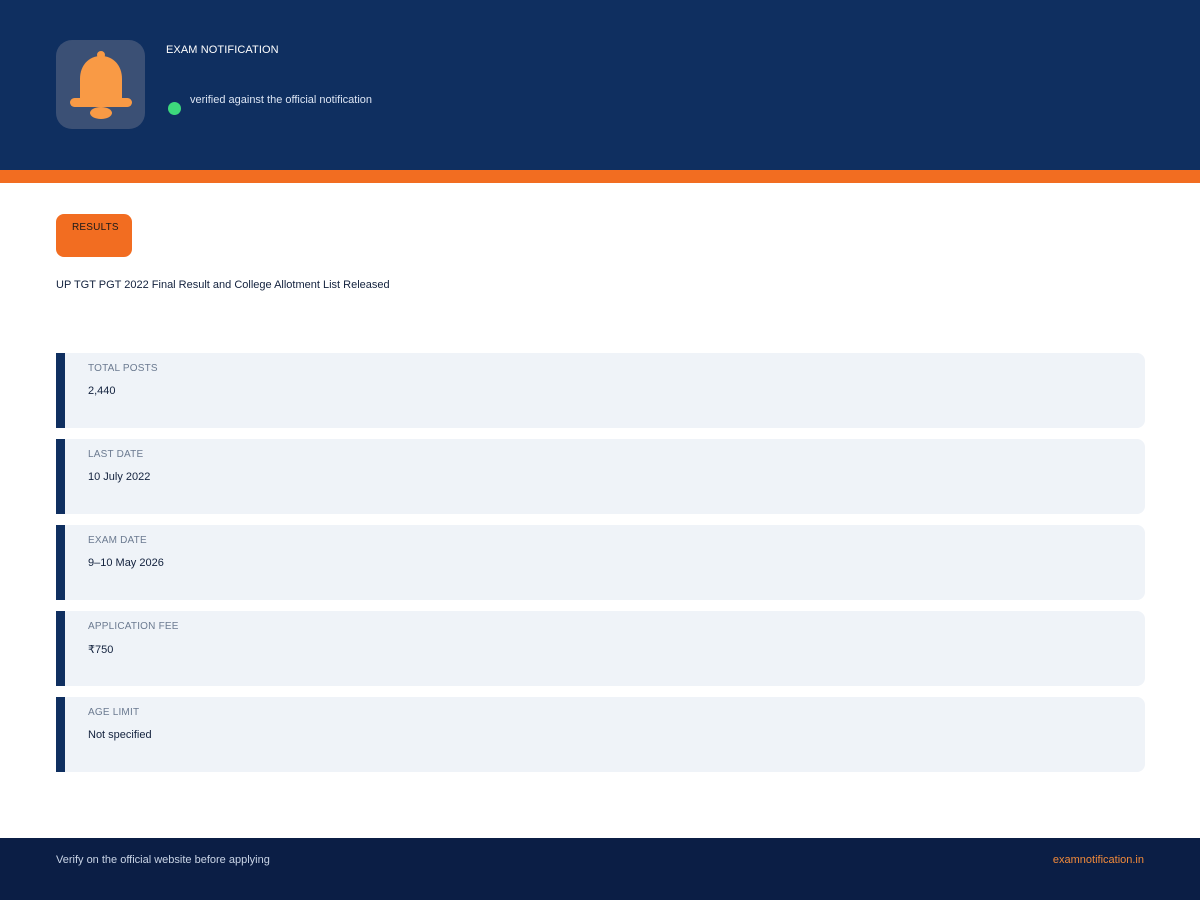 The image size is (1200, 900). Describe the element at coordinates (126, 563) in the screenshot. I see `info-card-value: 9–10 May 2026` at that location.